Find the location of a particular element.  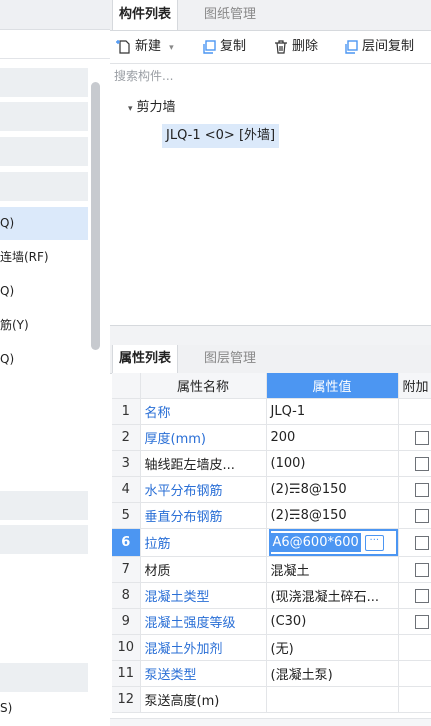

tab-property-list: 属性列表 is located at coordinates (145, 359).